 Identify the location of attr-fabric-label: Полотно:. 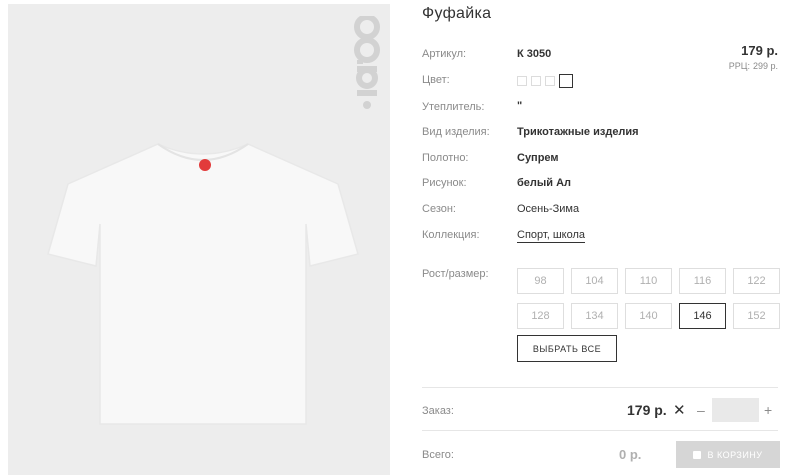
(445, 158).